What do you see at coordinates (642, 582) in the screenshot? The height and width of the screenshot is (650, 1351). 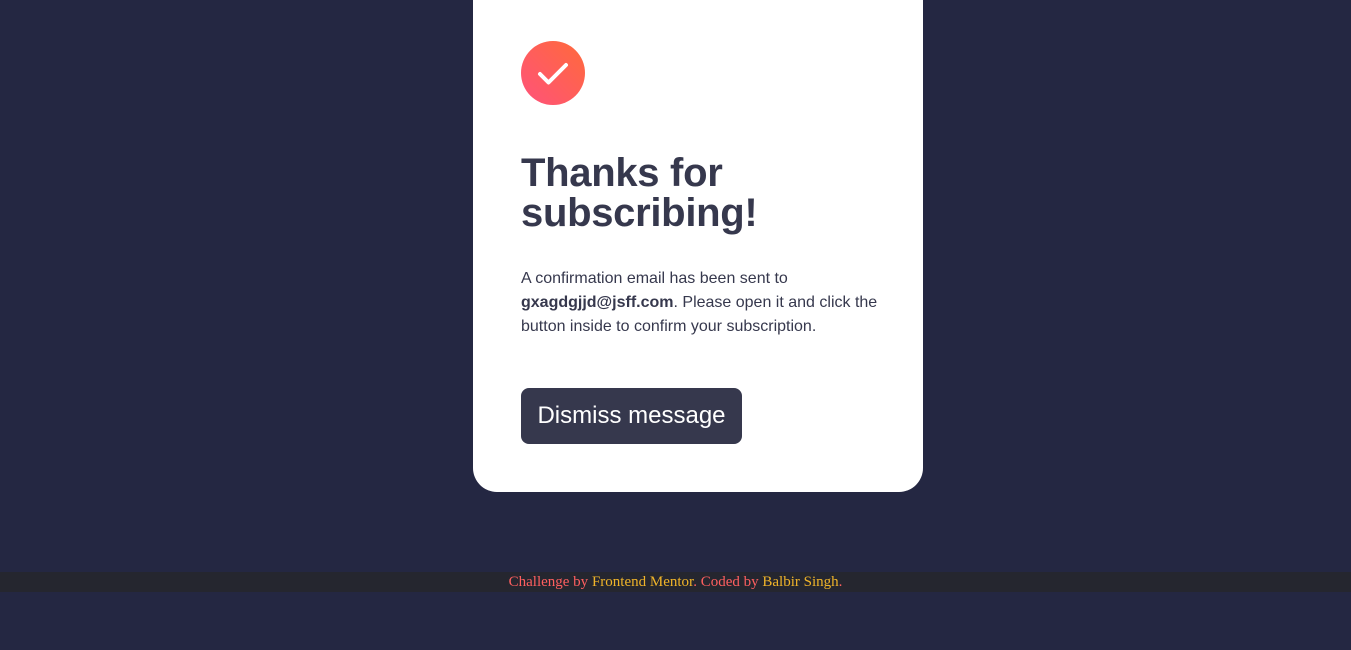 I see `frontend-mentor-link: Frontend Mentor` at bounding box center [642, 582].